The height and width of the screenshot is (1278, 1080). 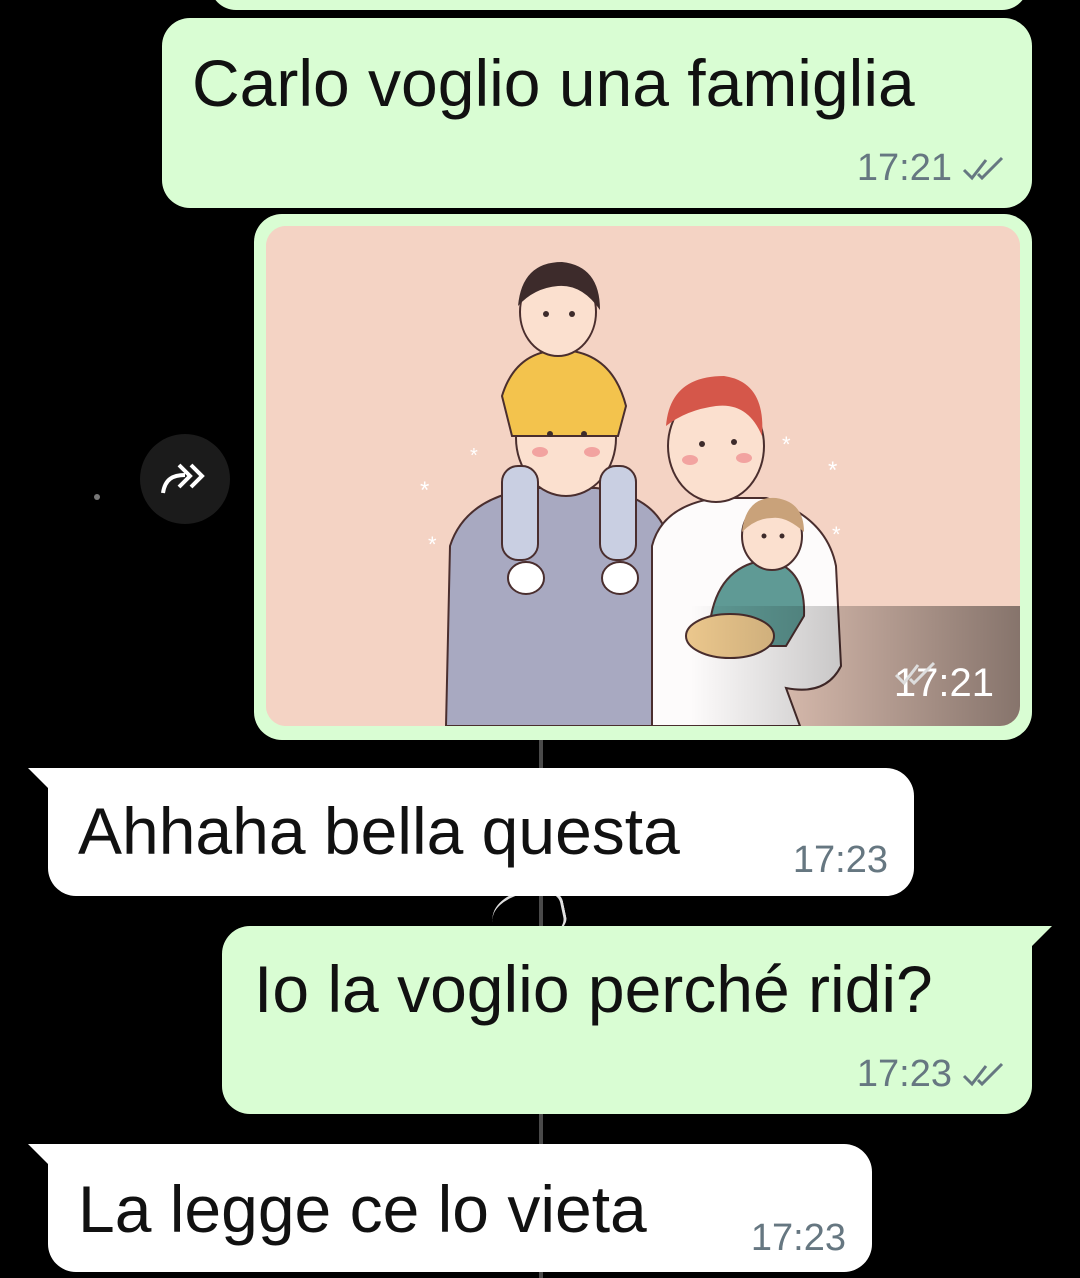 What do you see at coordinates (619, 5) in the screenshot?
I see `previous-message-bubble` at bounding box center [619, 5].